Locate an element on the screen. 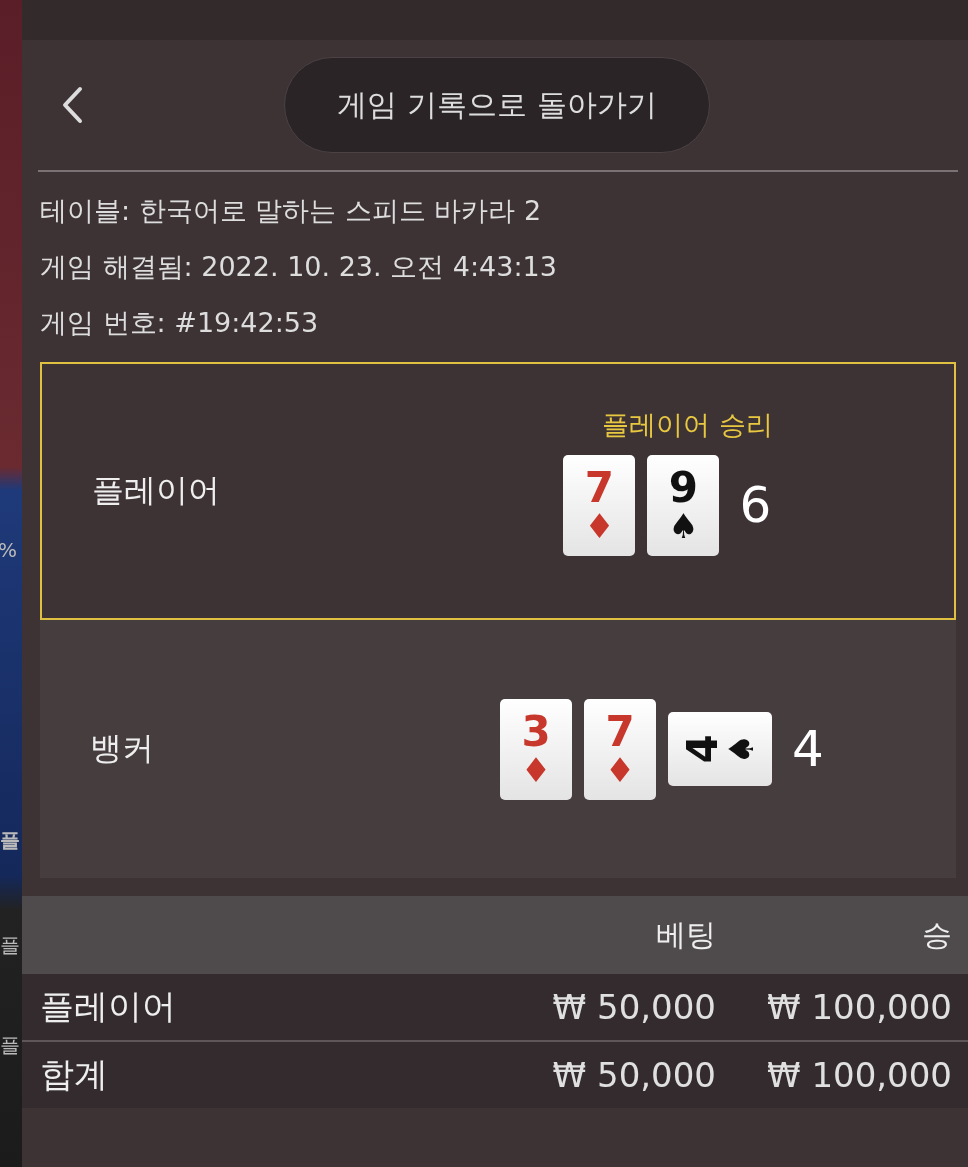  back-icon is located at coordinates (72, 105).